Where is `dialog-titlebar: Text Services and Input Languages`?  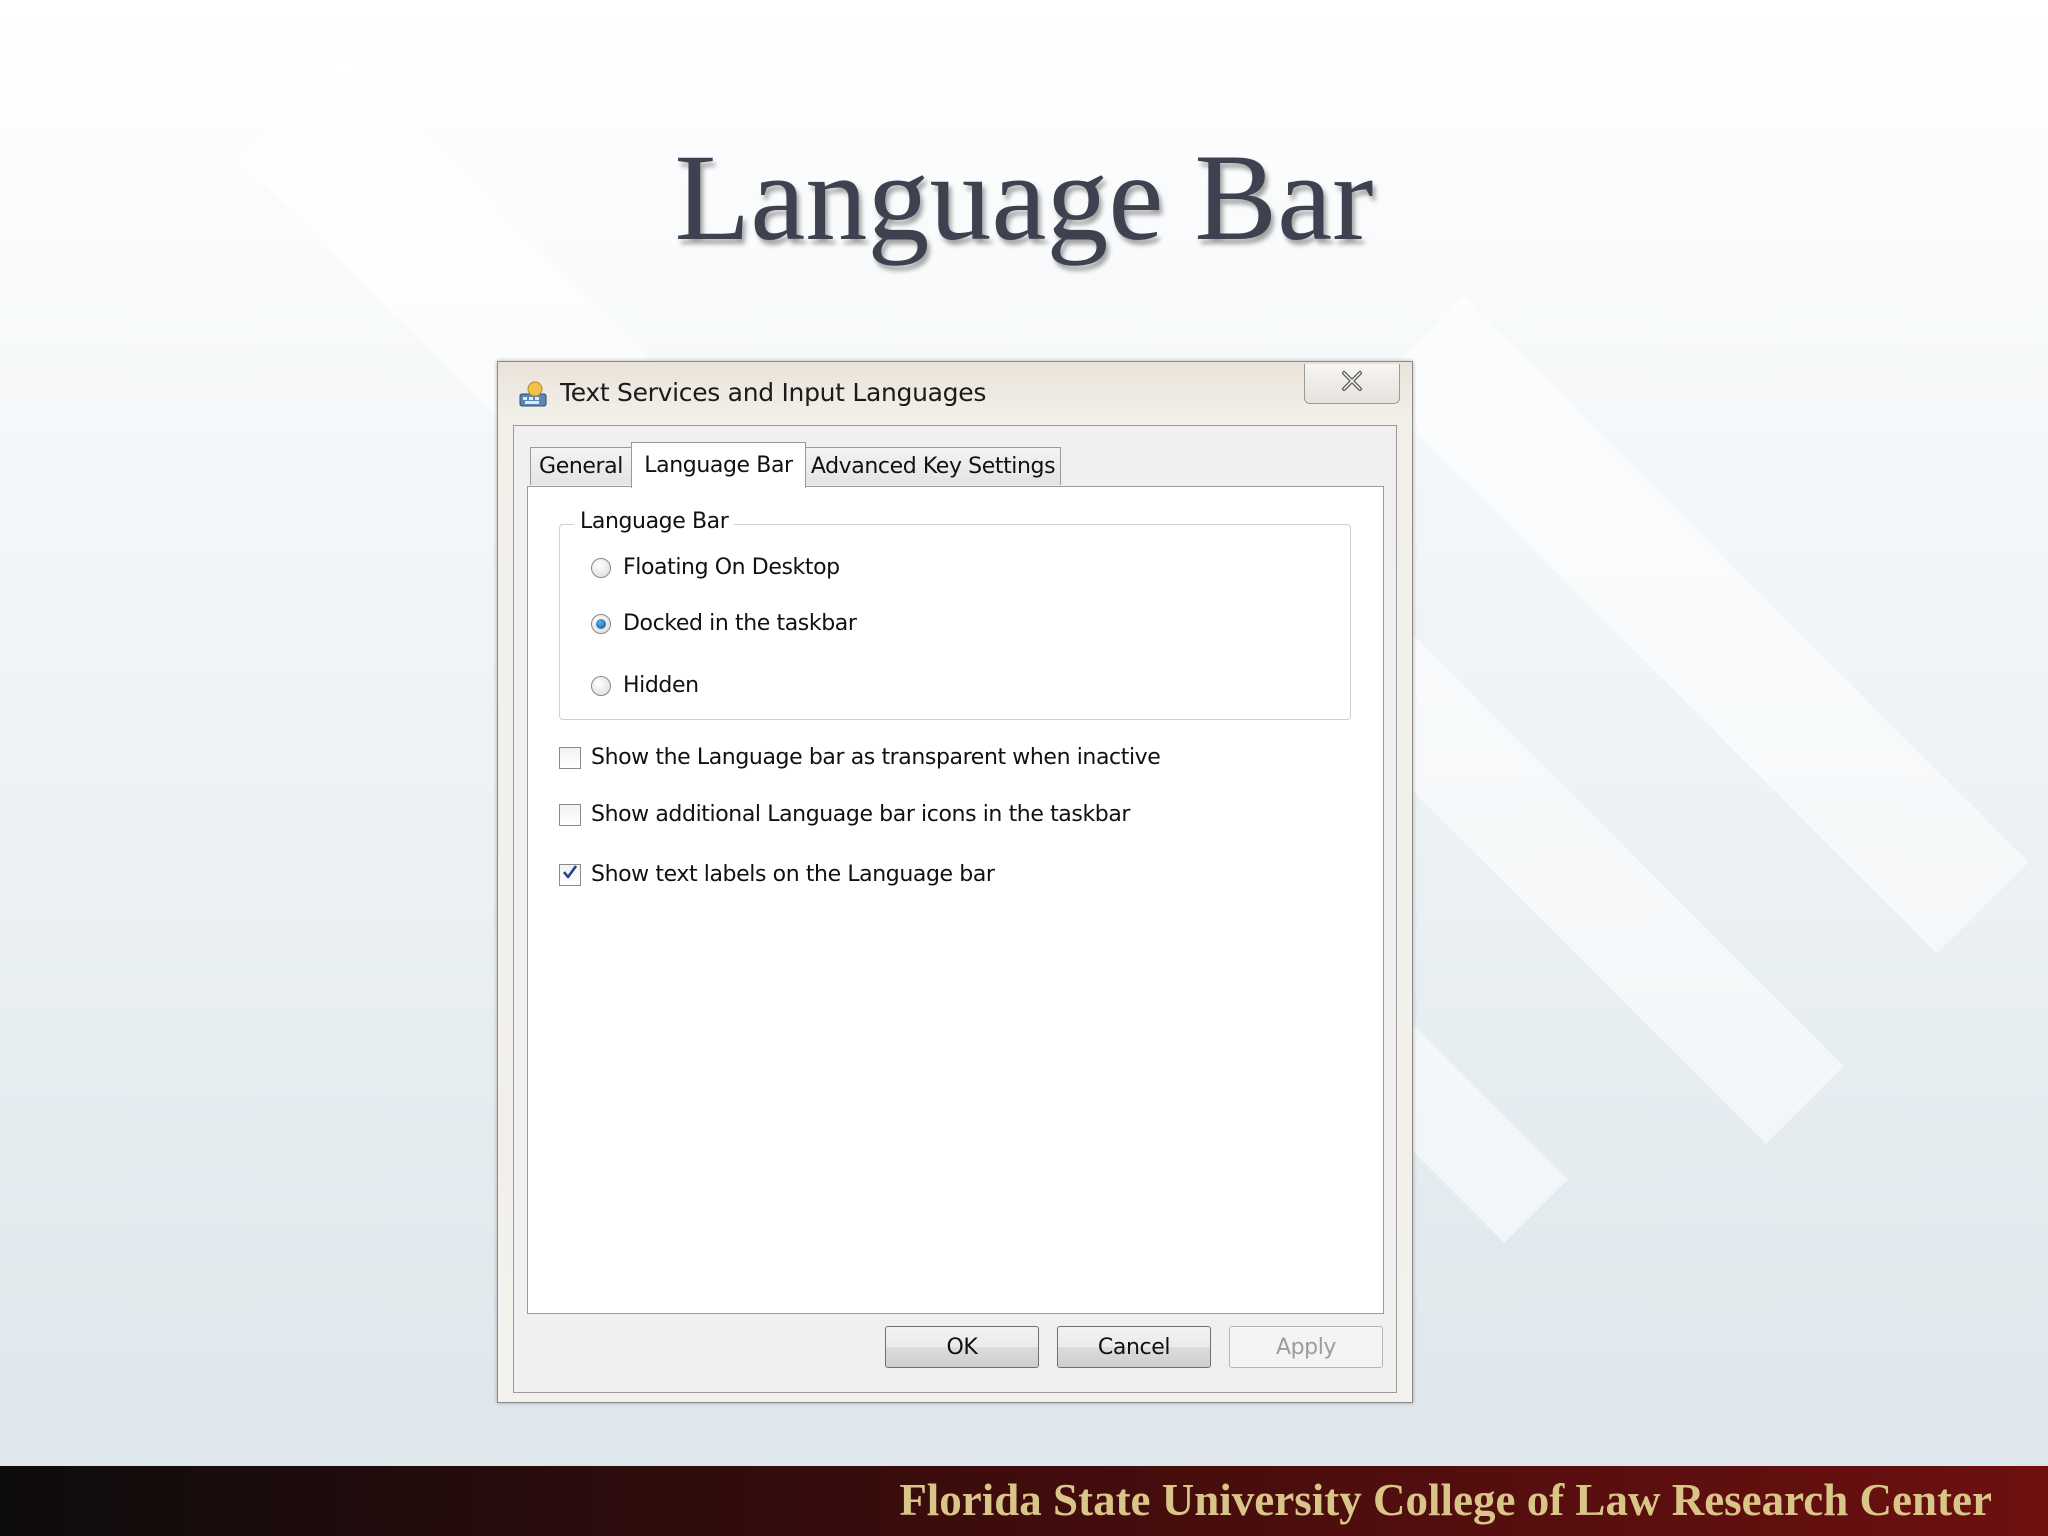
dialog-titlebar: Text Services and Input Languages is located at coordinates (955, 394).